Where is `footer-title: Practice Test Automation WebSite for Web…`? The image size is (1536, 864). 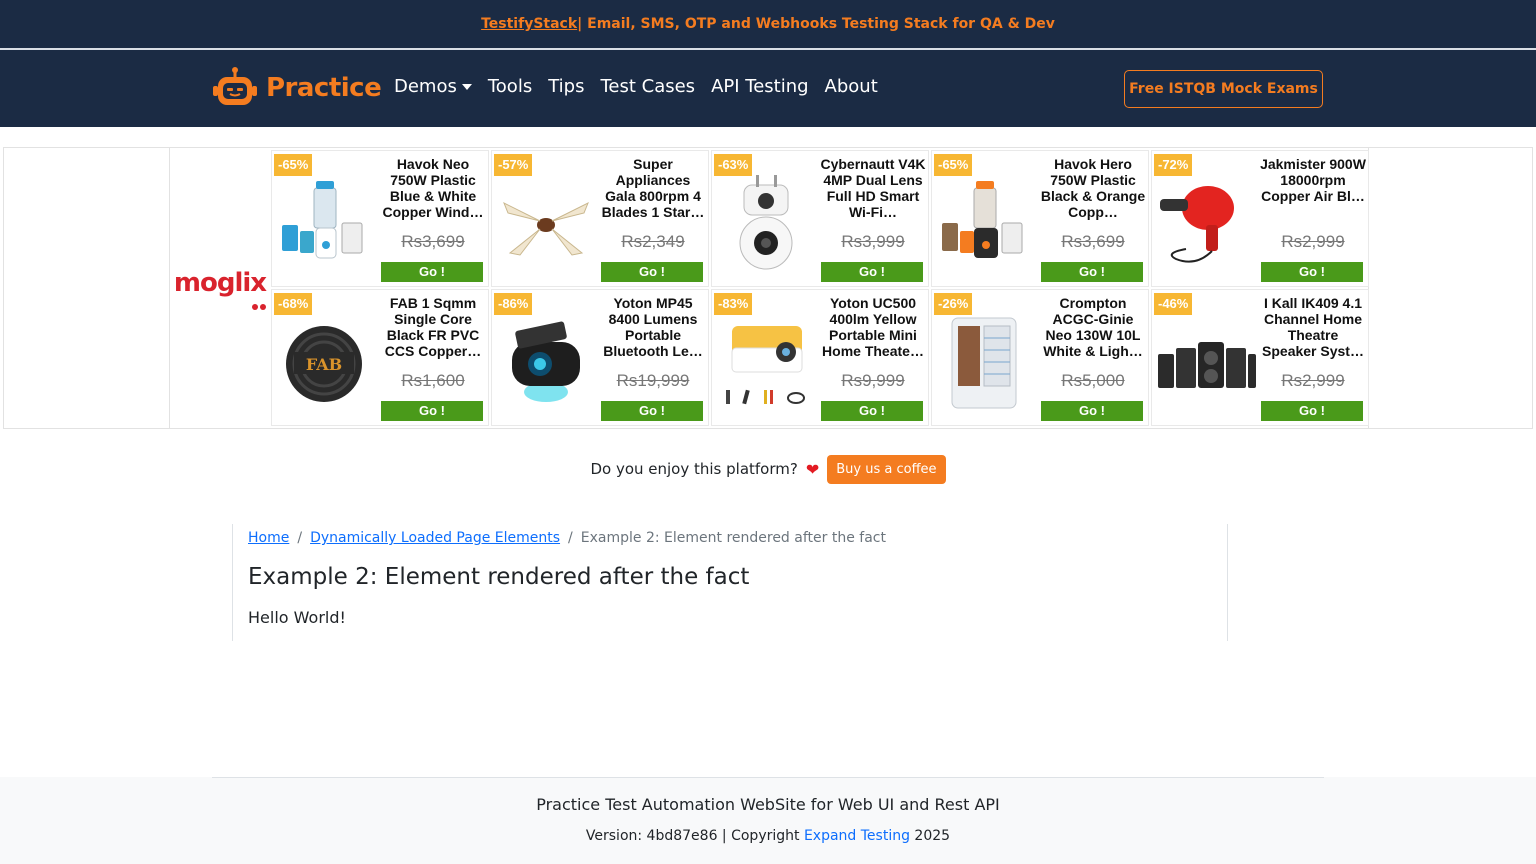 footer-title: Practice Test Automation WebSite for Web… is located at coordinates (768, 804).